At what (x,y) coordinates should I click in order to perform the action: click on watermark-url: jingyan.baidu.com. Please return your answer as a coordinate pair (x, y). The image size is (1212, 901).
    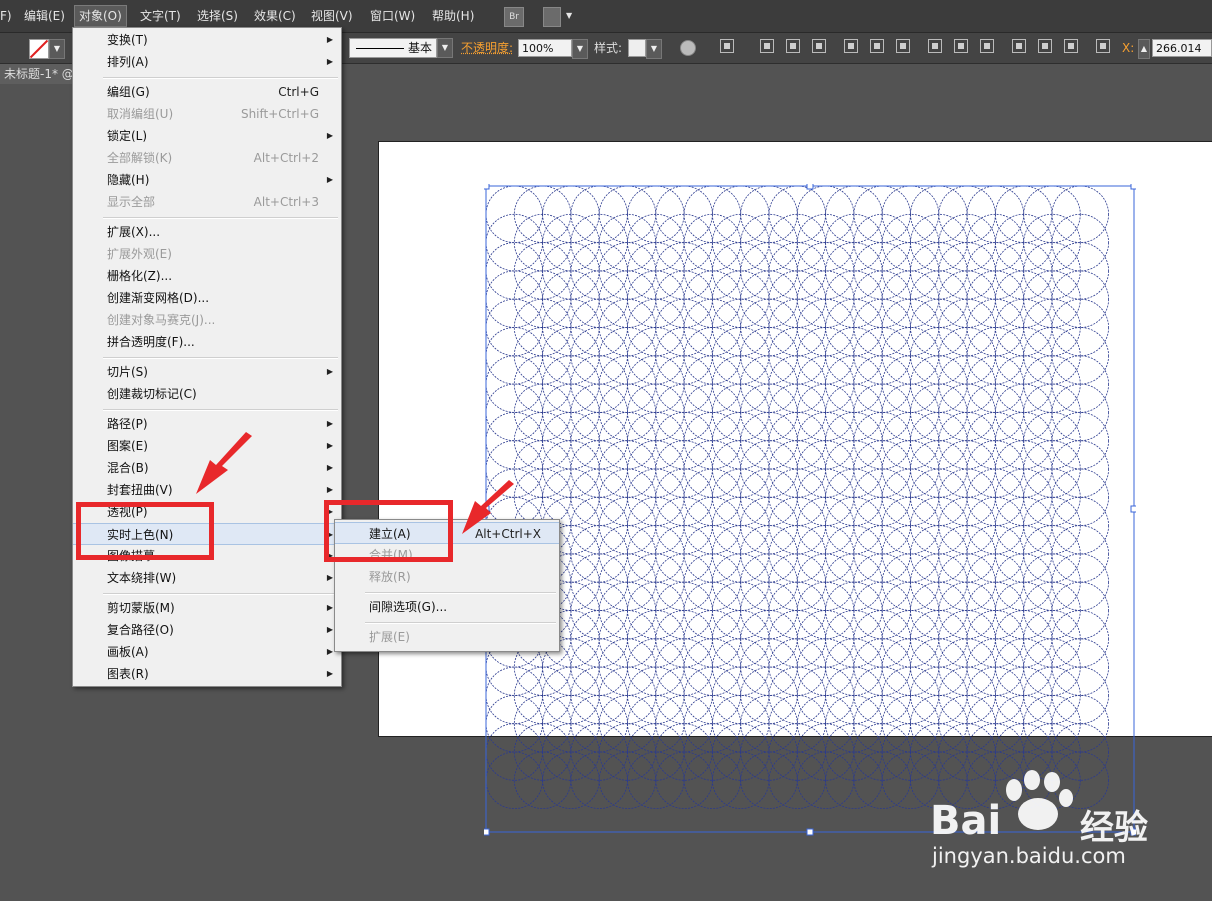
    Looking at the image, I should click on (1029, 856).